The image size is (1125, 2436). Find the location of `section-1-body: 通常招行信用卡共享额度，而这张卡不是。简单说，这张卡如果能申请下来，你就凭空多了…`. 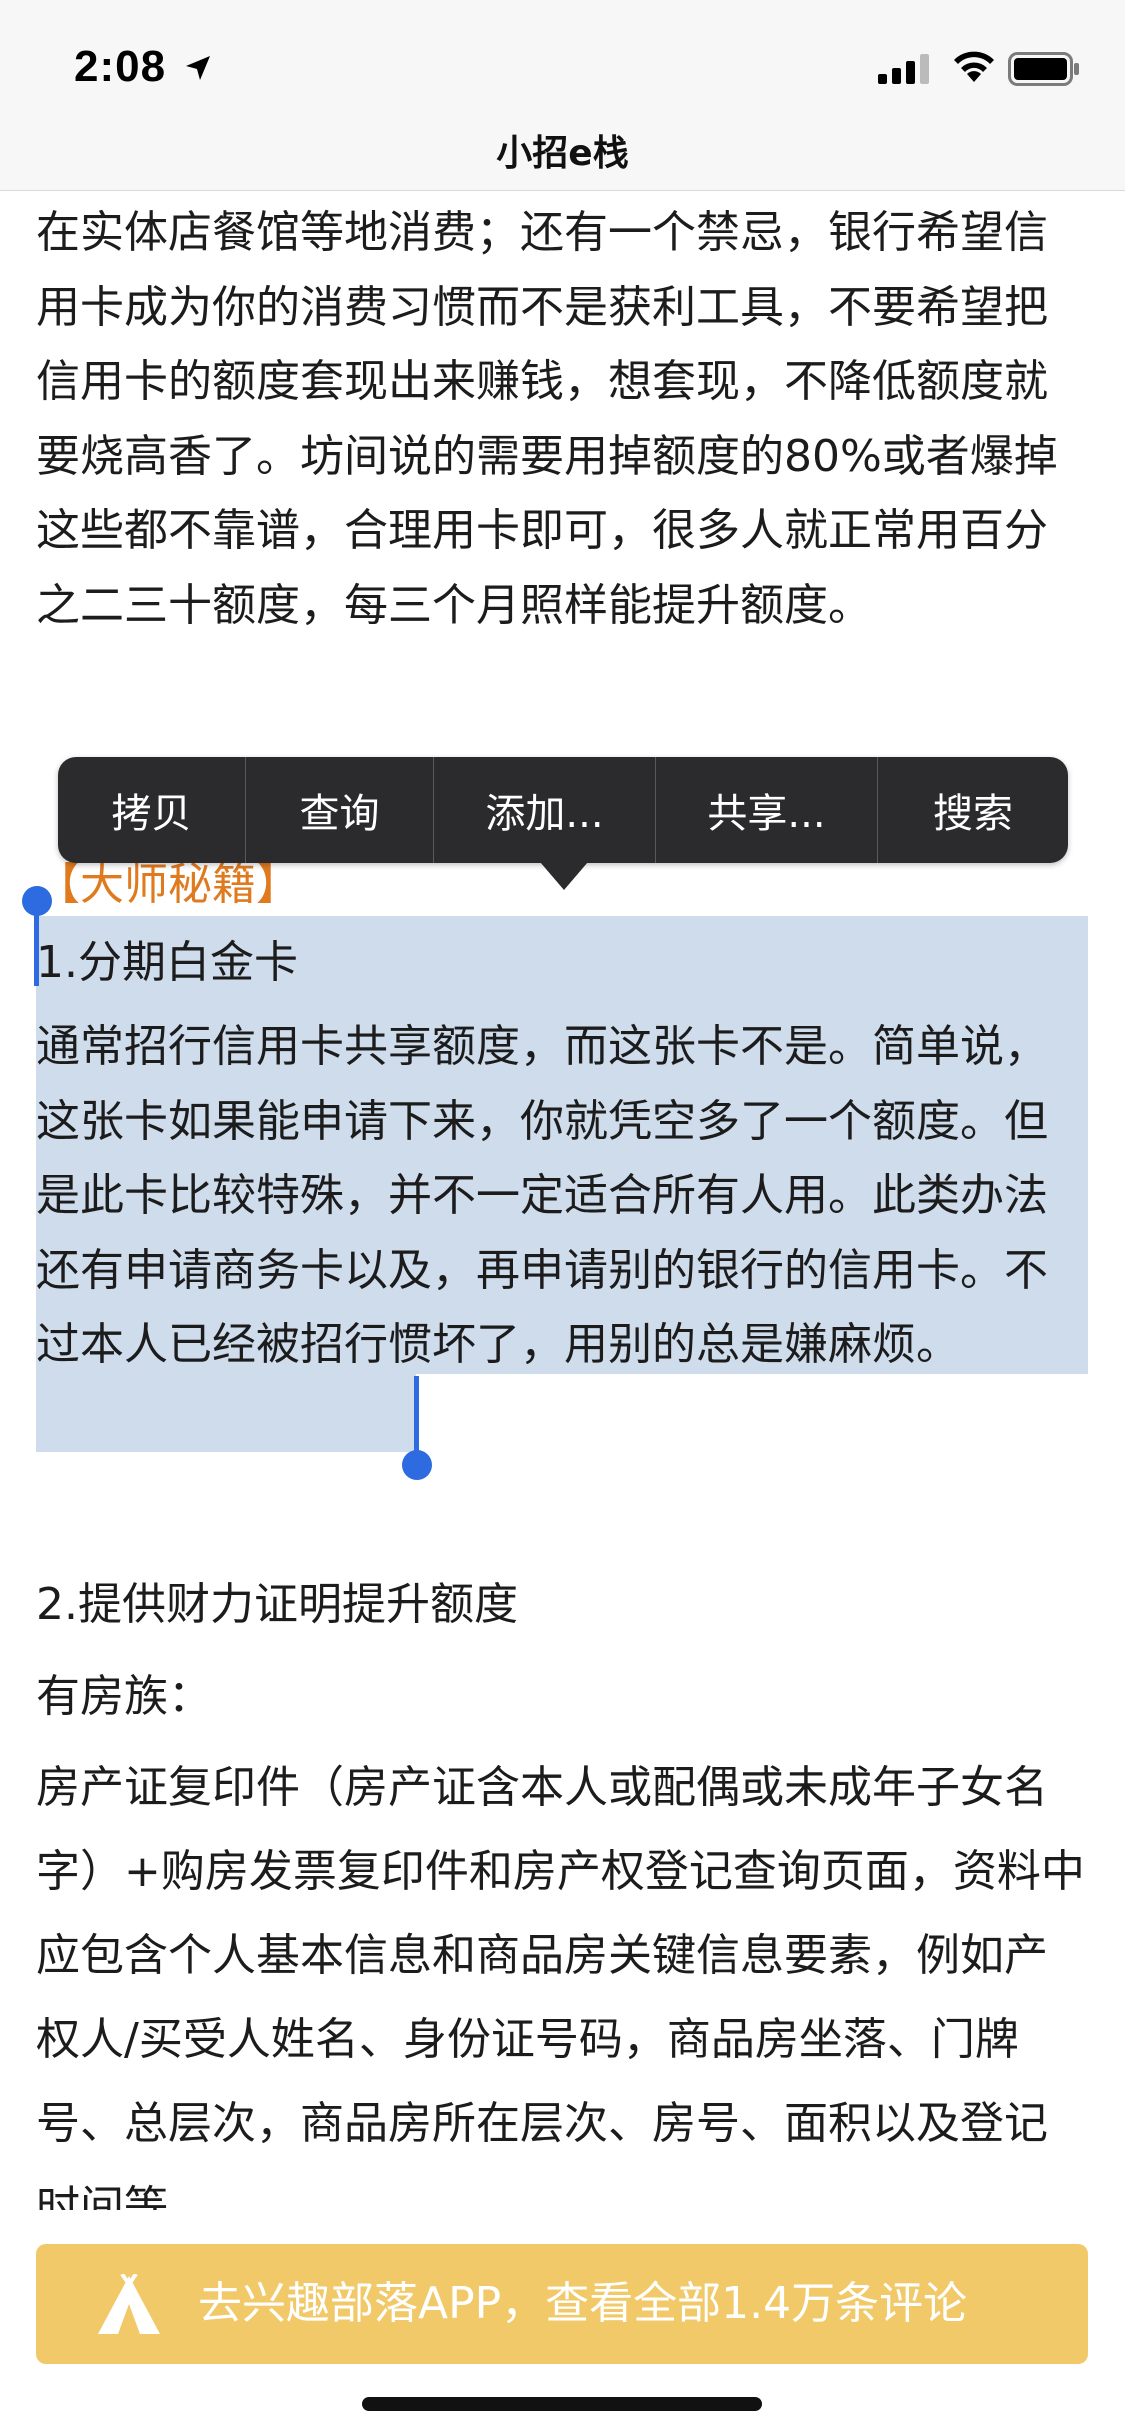

section-1-body: 通常招行信用卡共享额度，而这张卡不是。简单说，这张卡如果能申请下来，你就凭空多了… is located at coordinates (542, 1195).